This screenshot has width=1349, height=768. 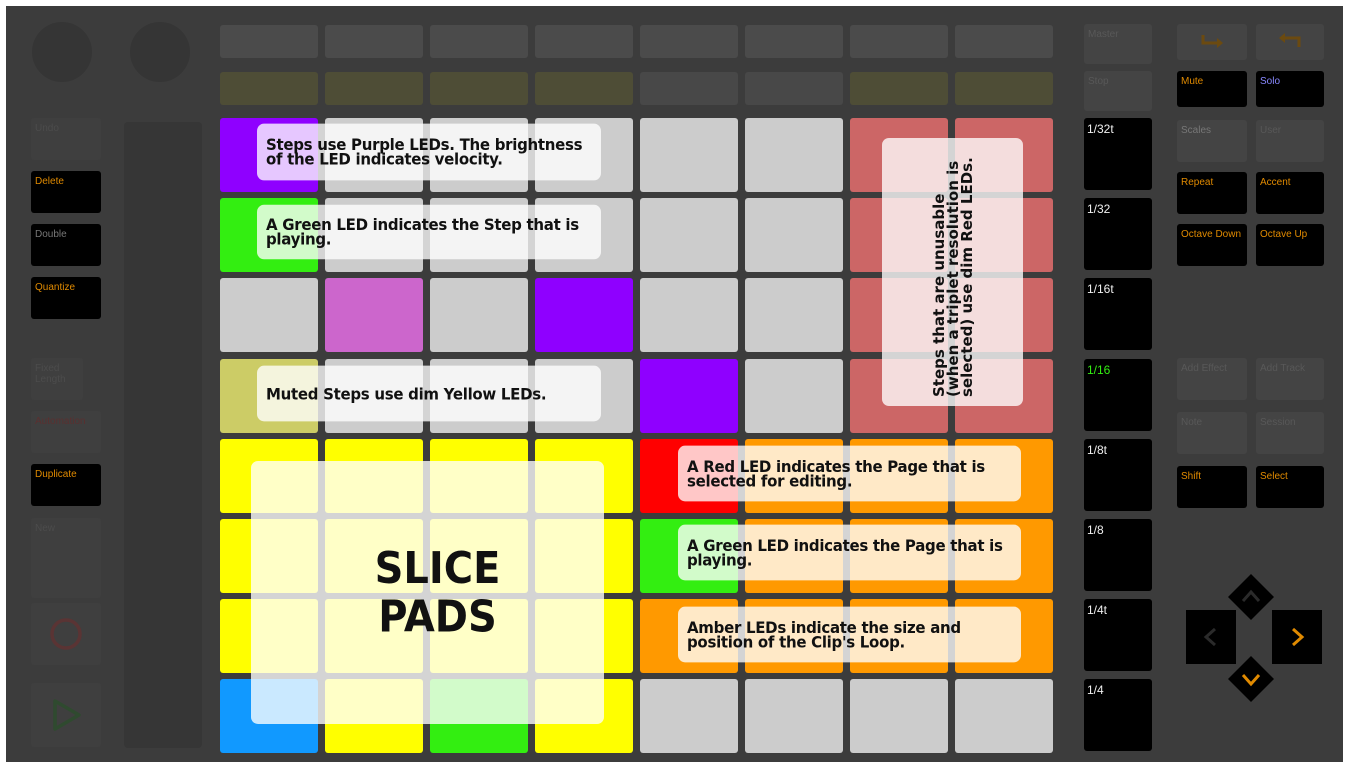 What do you see at coordinates (66, 192) in the screenshot?
I see `delete-button: Delete` at bounding box center [66, 192].